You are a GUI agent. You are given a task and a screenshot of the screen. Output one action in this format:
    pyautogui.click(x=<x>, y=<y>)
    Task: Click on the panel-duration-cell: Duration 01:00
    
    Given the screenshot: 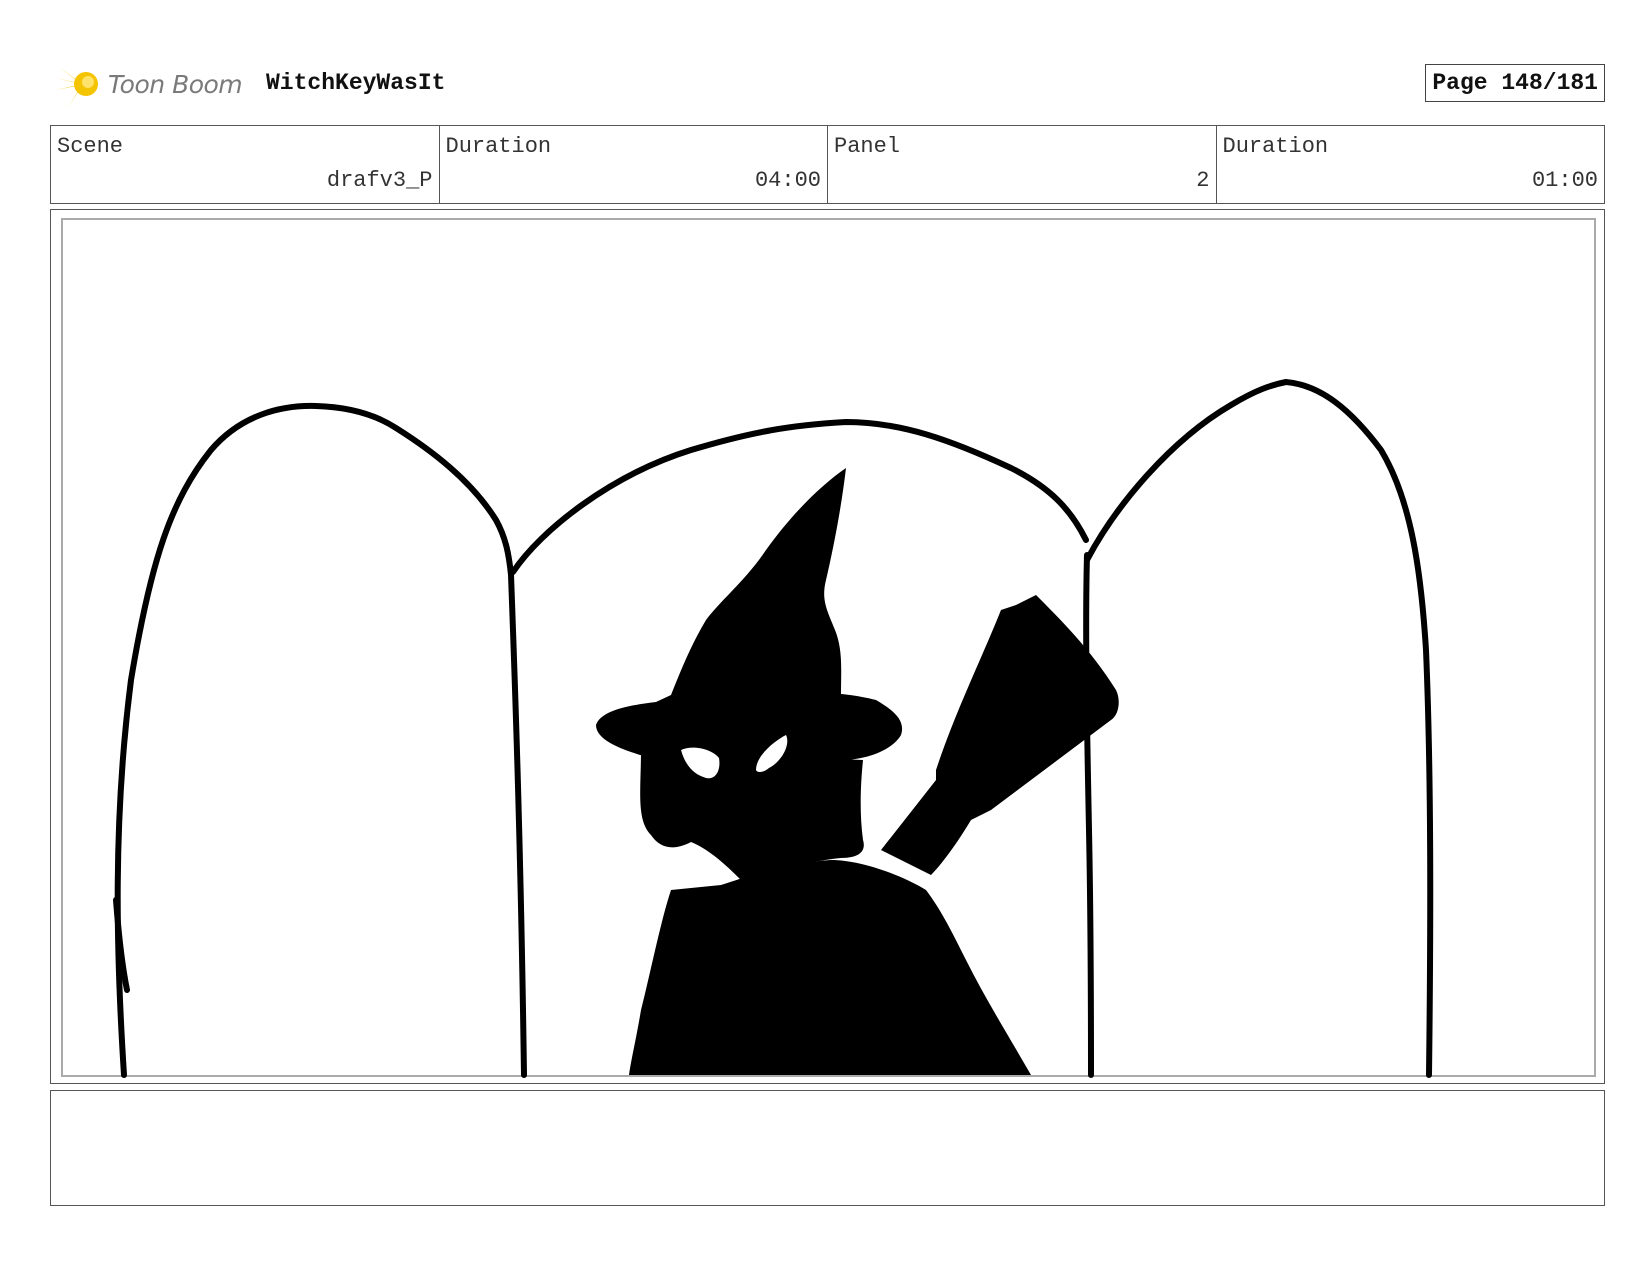 What is the action you would take?
    pyautogui.click(x=1411, y=164)
    